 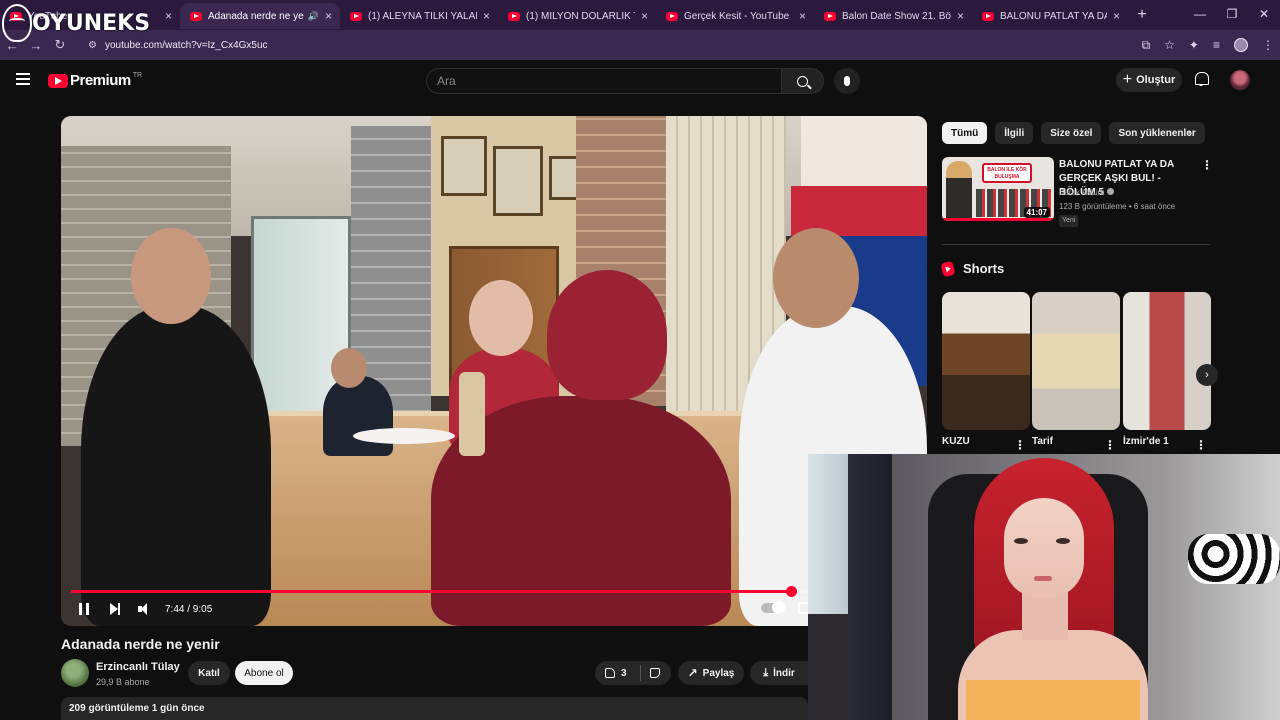 I want to click on hamburger-menu-icon, so click(x=23, y=79).